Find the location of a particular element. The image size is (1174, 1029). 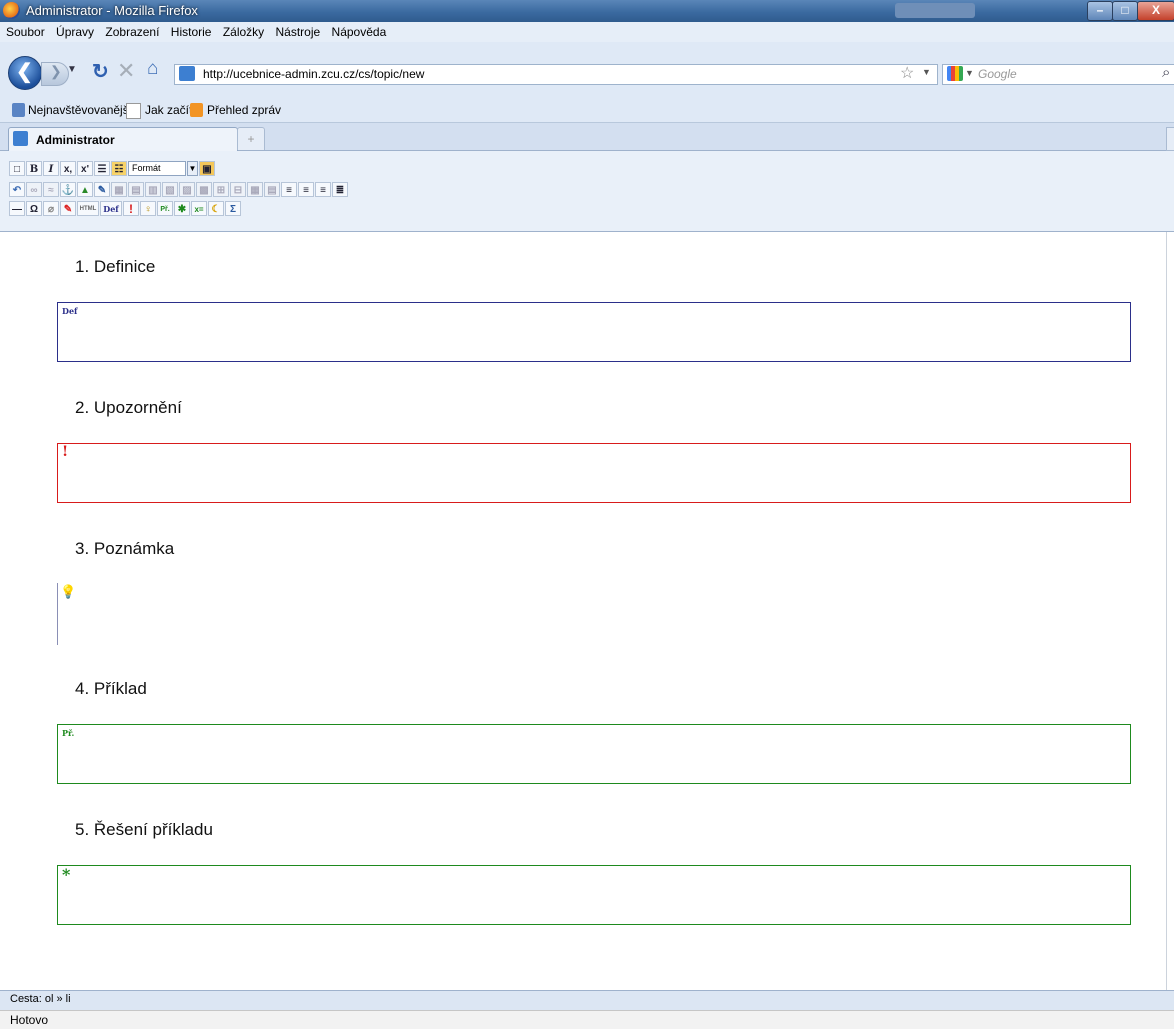

bookmark-news: Přehled zpráv is located at coordinates (244, 110).